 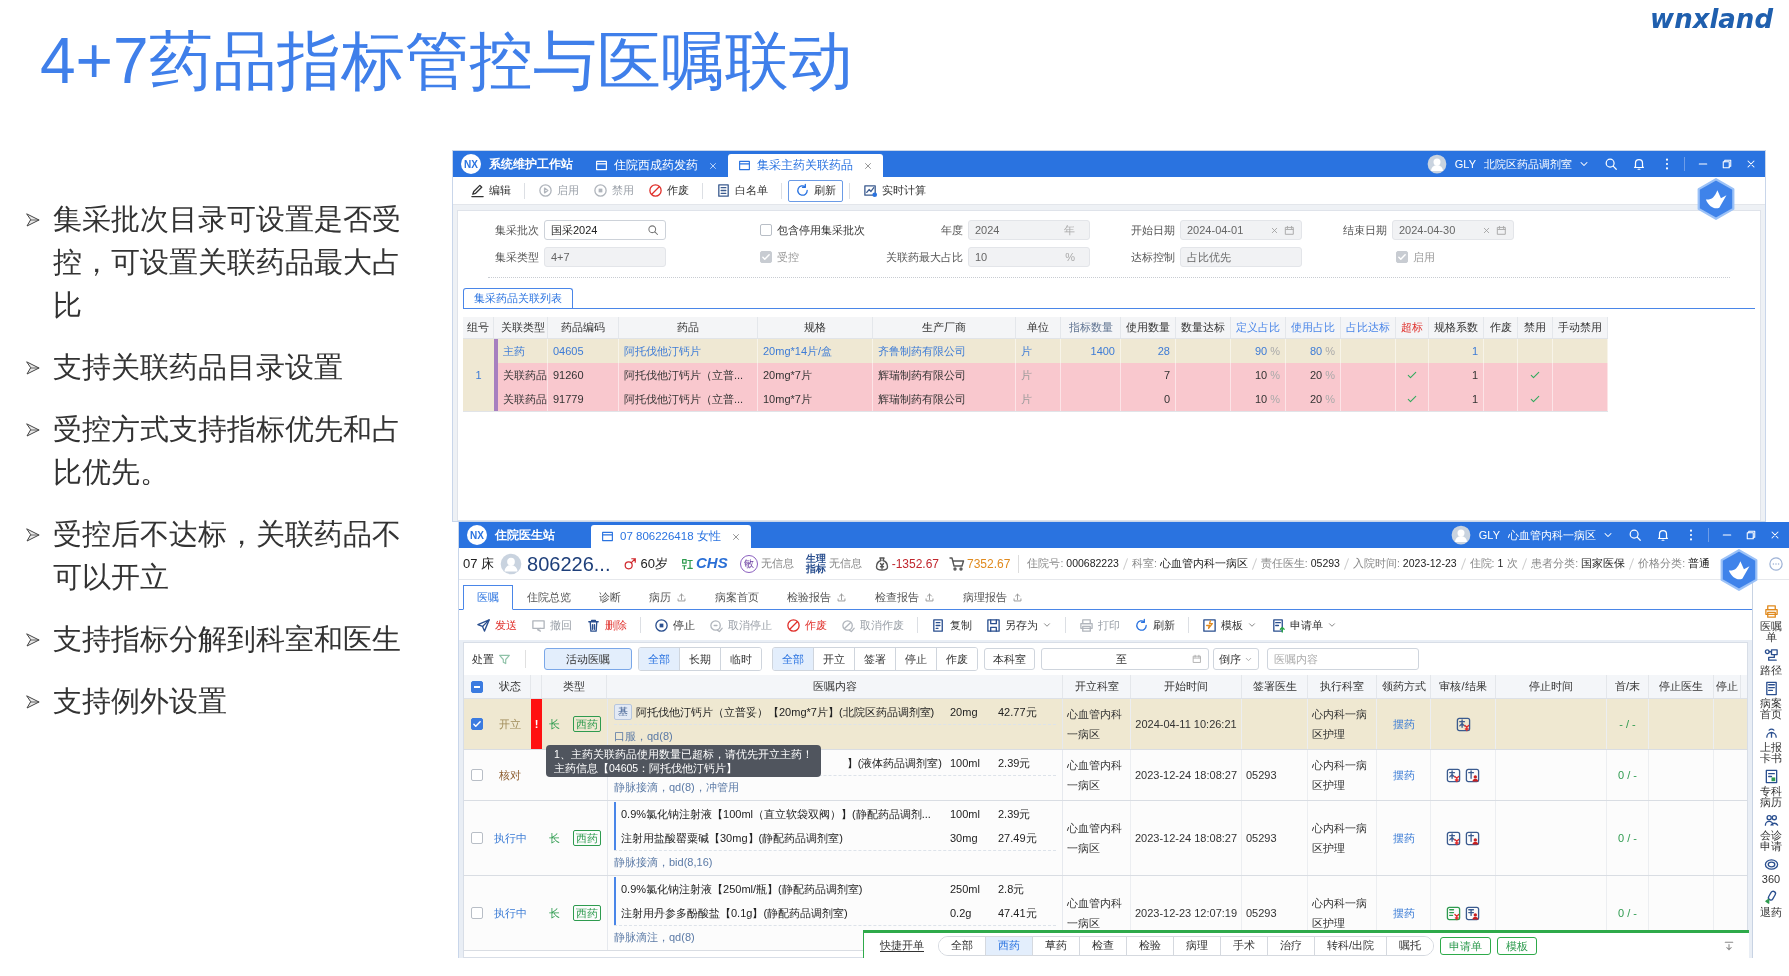 I want to click on record-tab: 医嘱, so click(x=488, y=597).